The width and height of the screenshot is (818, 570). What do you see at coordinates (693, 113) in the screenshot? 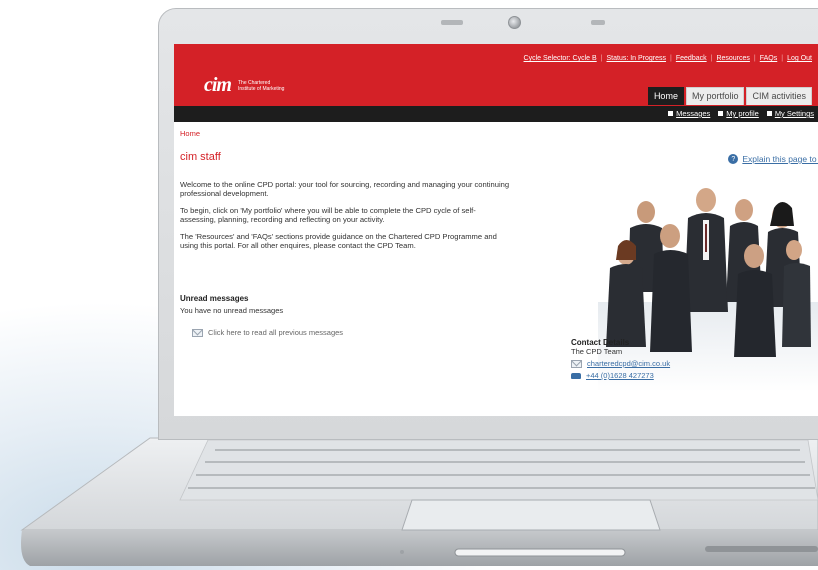
I see `messages-label: Messages` at bounding box center [693, 113].